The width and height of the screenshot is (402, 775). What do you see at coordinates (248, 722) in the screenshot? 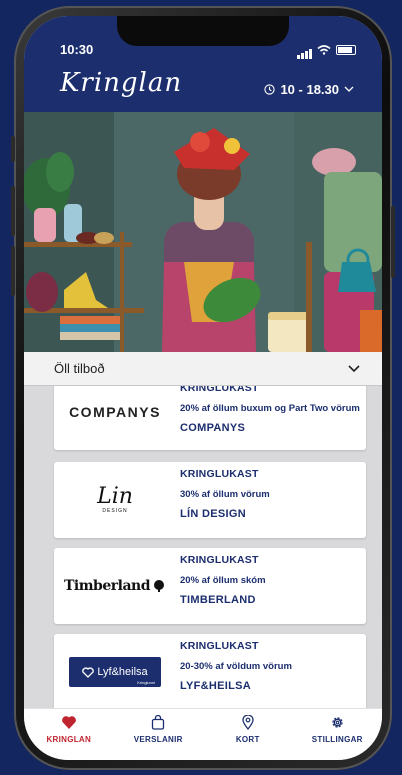
I see `map-pin-icon` at bounding box center [248, 722].